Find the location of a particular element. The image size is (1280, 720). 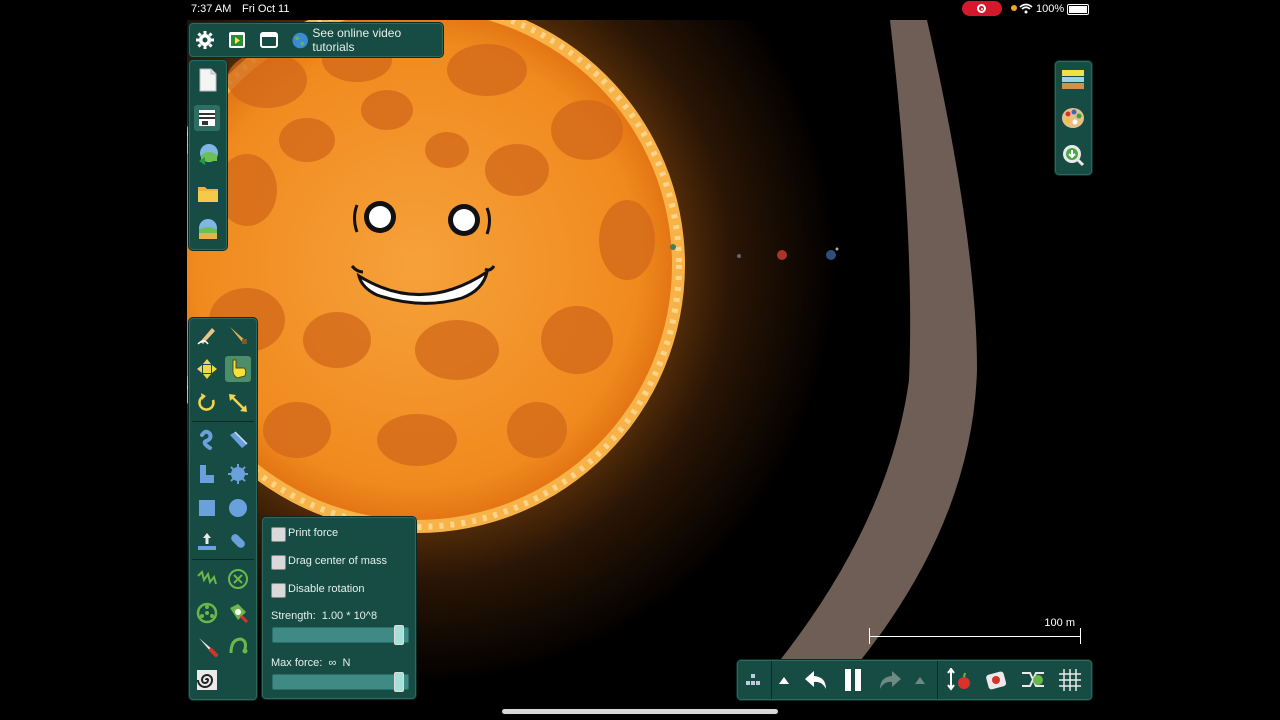

gravity-button is located at coordinates (959, 680).